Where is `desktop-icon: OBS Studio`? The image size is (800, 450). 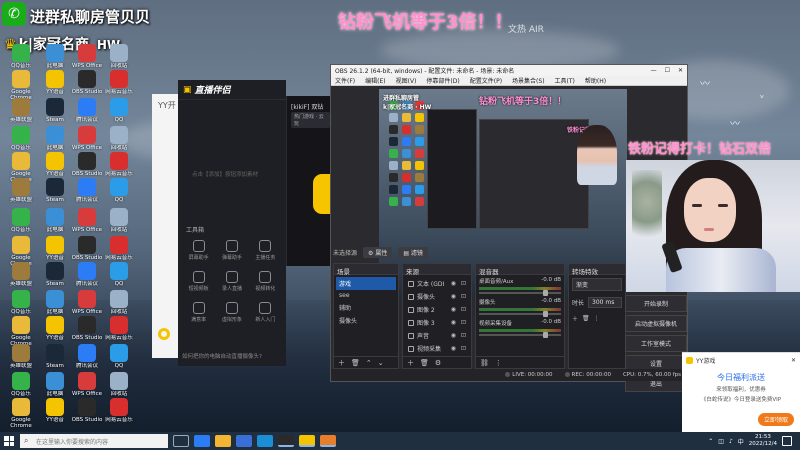
desktop-icon: OBS Studio is located at coordinates (87, 414).